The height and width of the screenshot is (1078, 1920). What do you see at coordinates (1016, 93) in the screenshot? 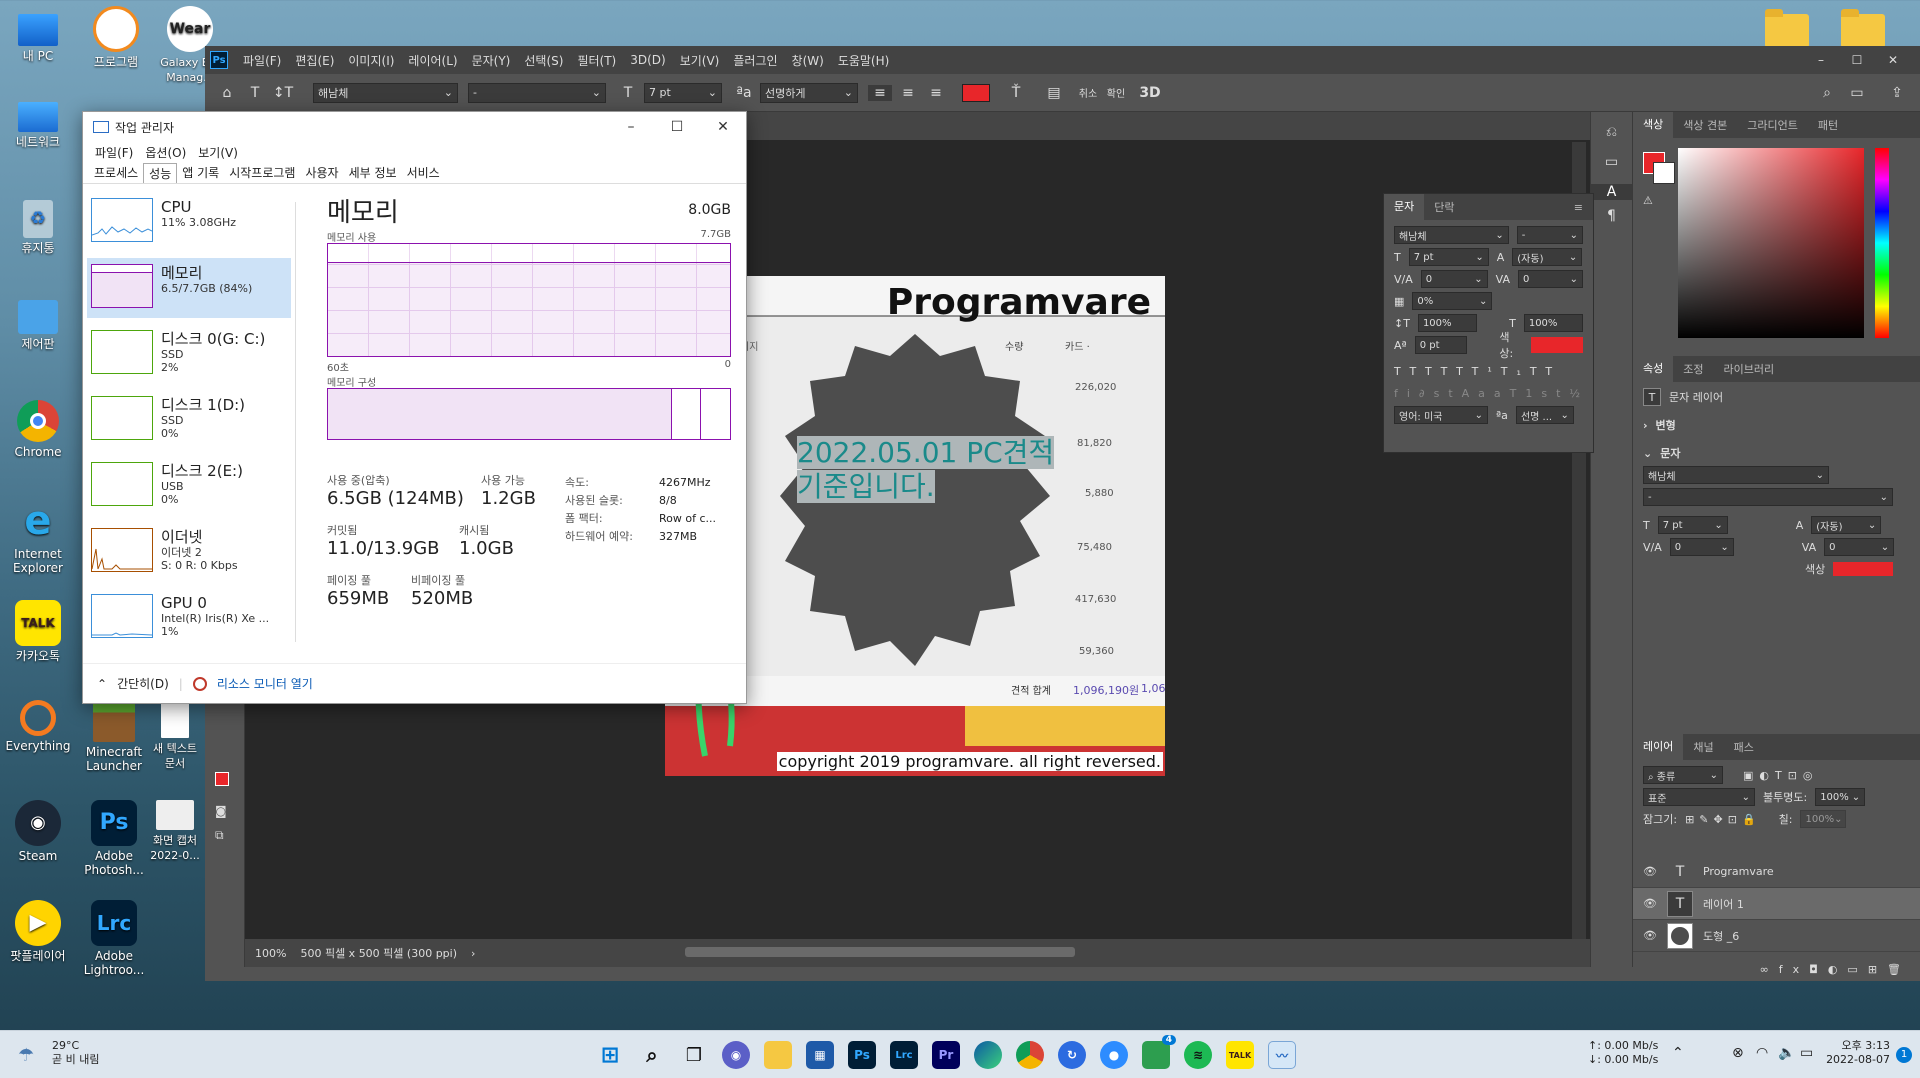
I see `warp-text-icon: Ť` at bounding box center [1016, 93].